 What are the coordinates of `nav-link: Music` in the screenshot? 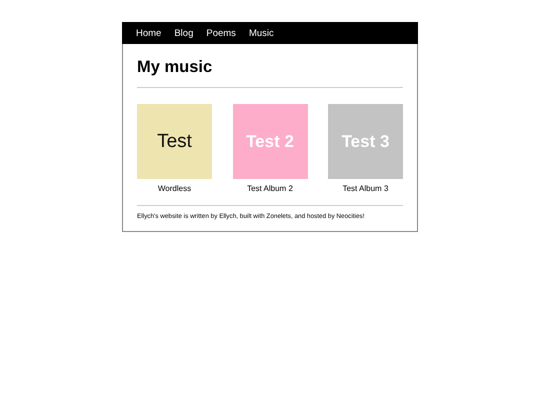 It's located at (261, 33).